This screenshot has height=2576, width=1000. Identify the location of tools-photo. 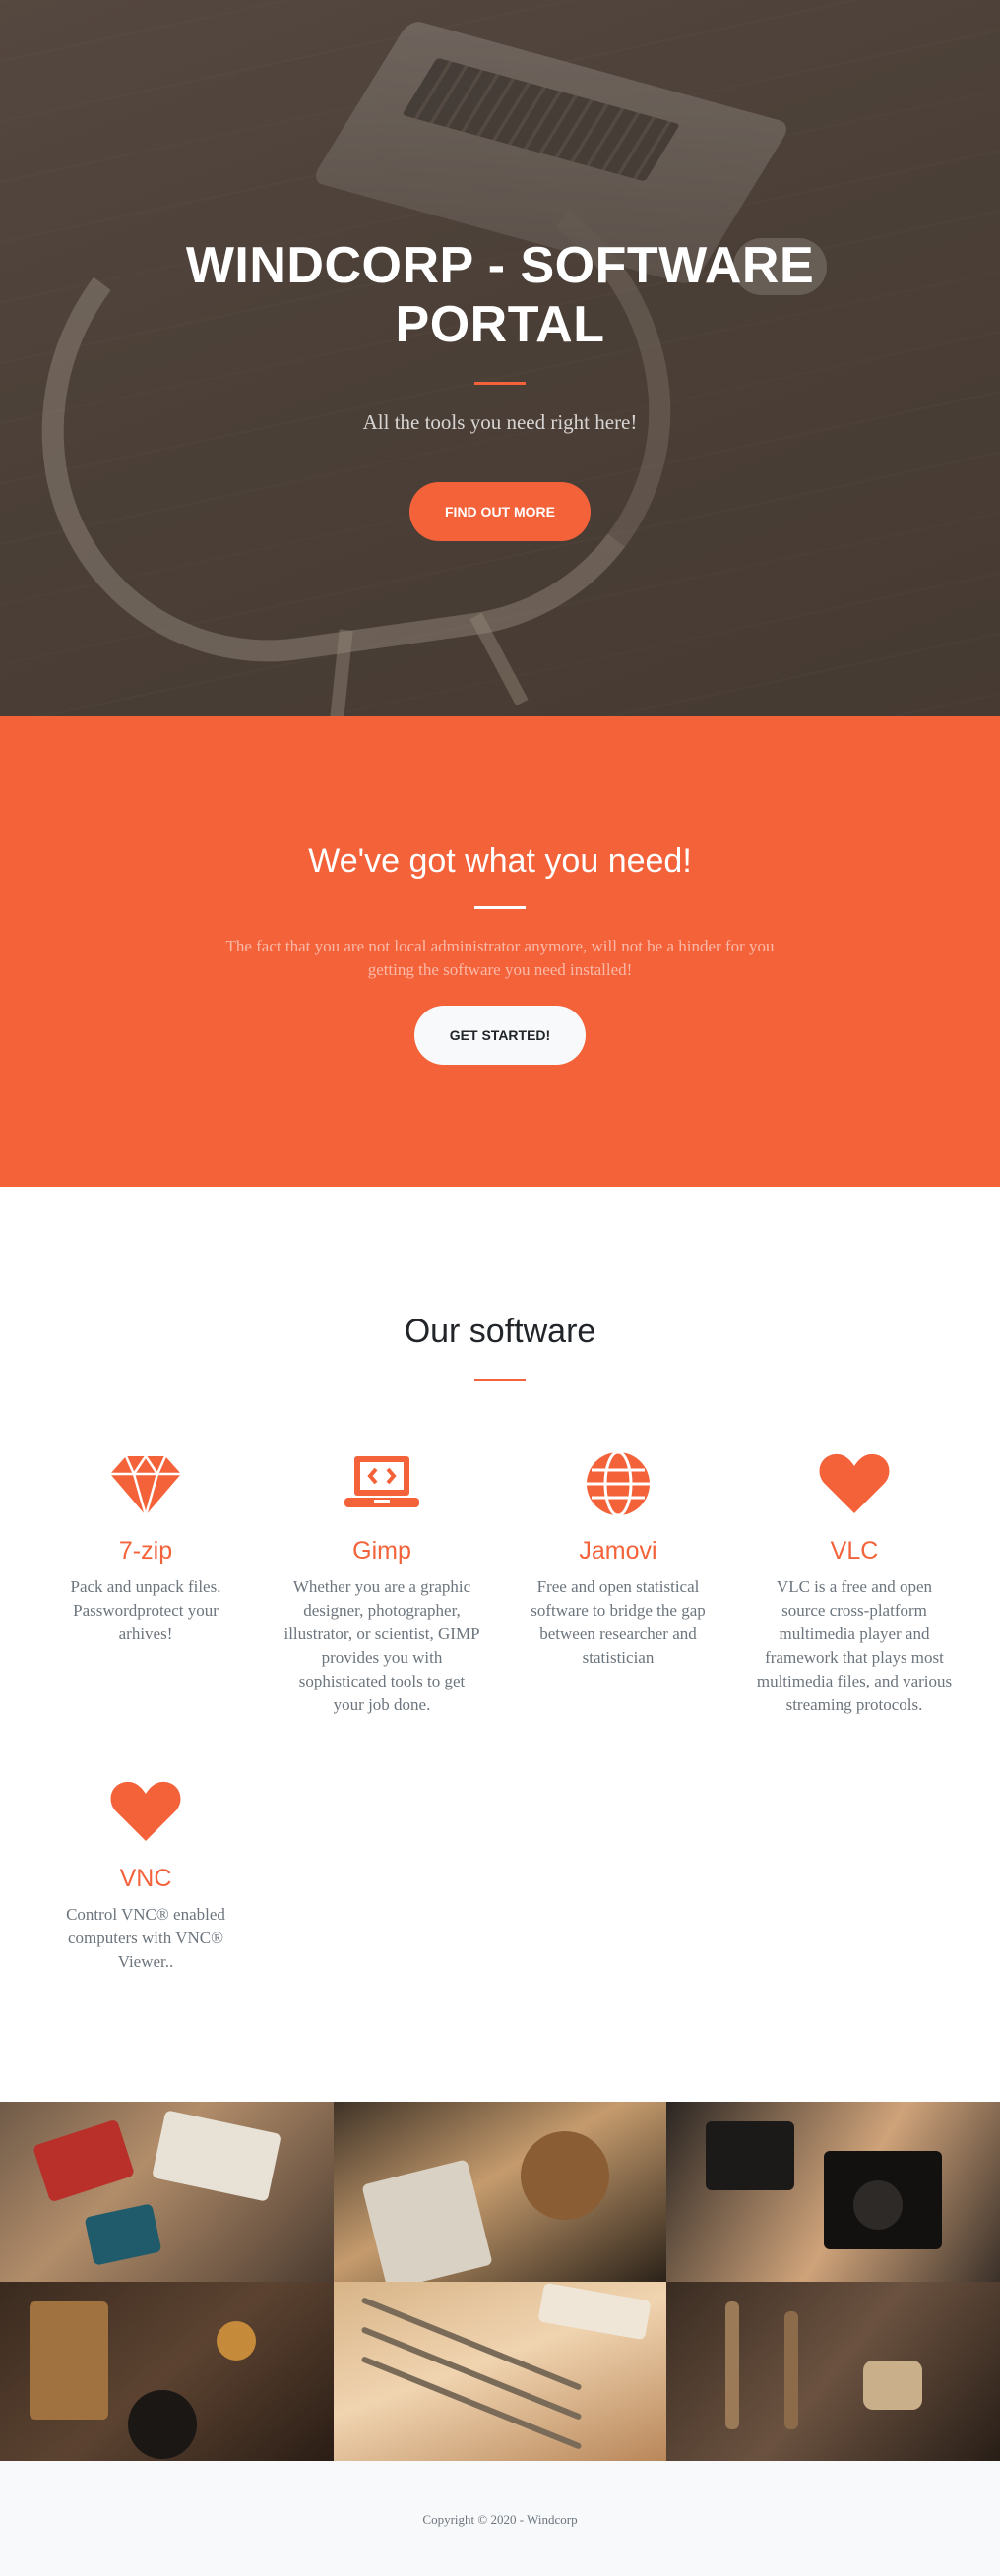
(833, 2371).